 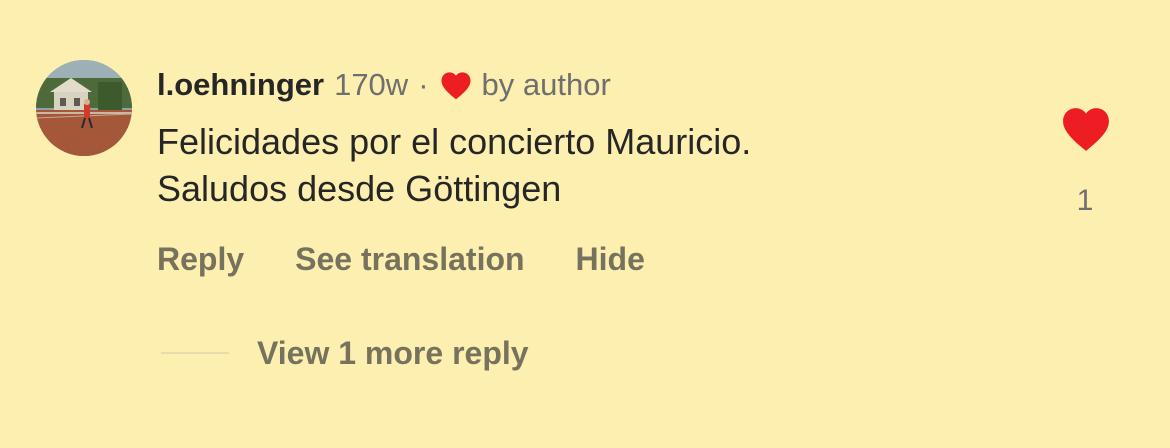 I want to click on replies-divider, so click(x=195, y=353).